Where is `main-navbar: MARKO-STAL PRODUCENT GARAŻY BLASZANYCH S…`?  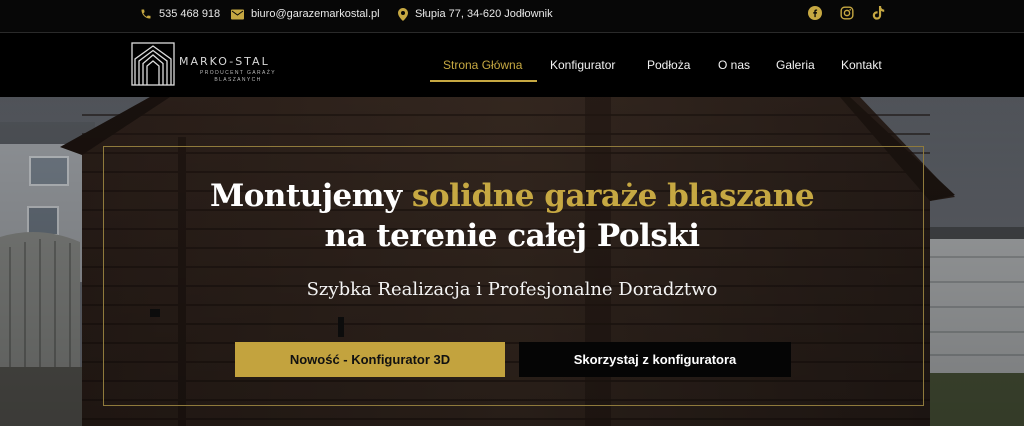
main-navbar: MARKO-STAL PRODUCENT GARAŻY BLASZANYCH S… is located at coordinates (512, 65).